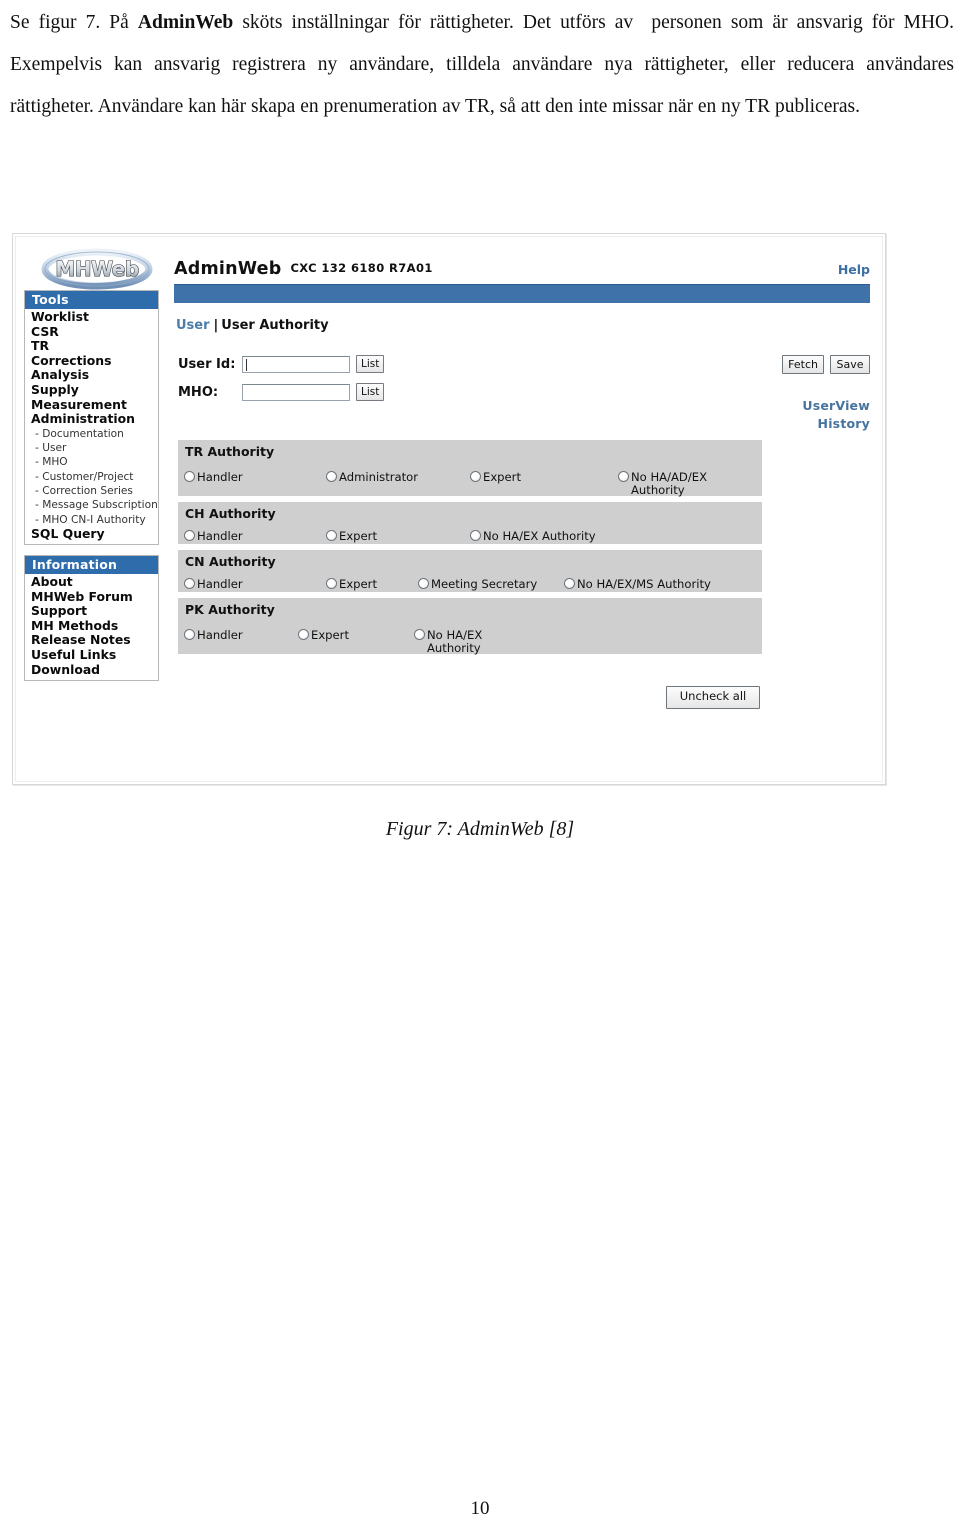  What do you see at coordinates (361, 268) in the screenshot?
I see `app-version-text: CXC 132 6180 R7A01` at bounding box center [361, 268].